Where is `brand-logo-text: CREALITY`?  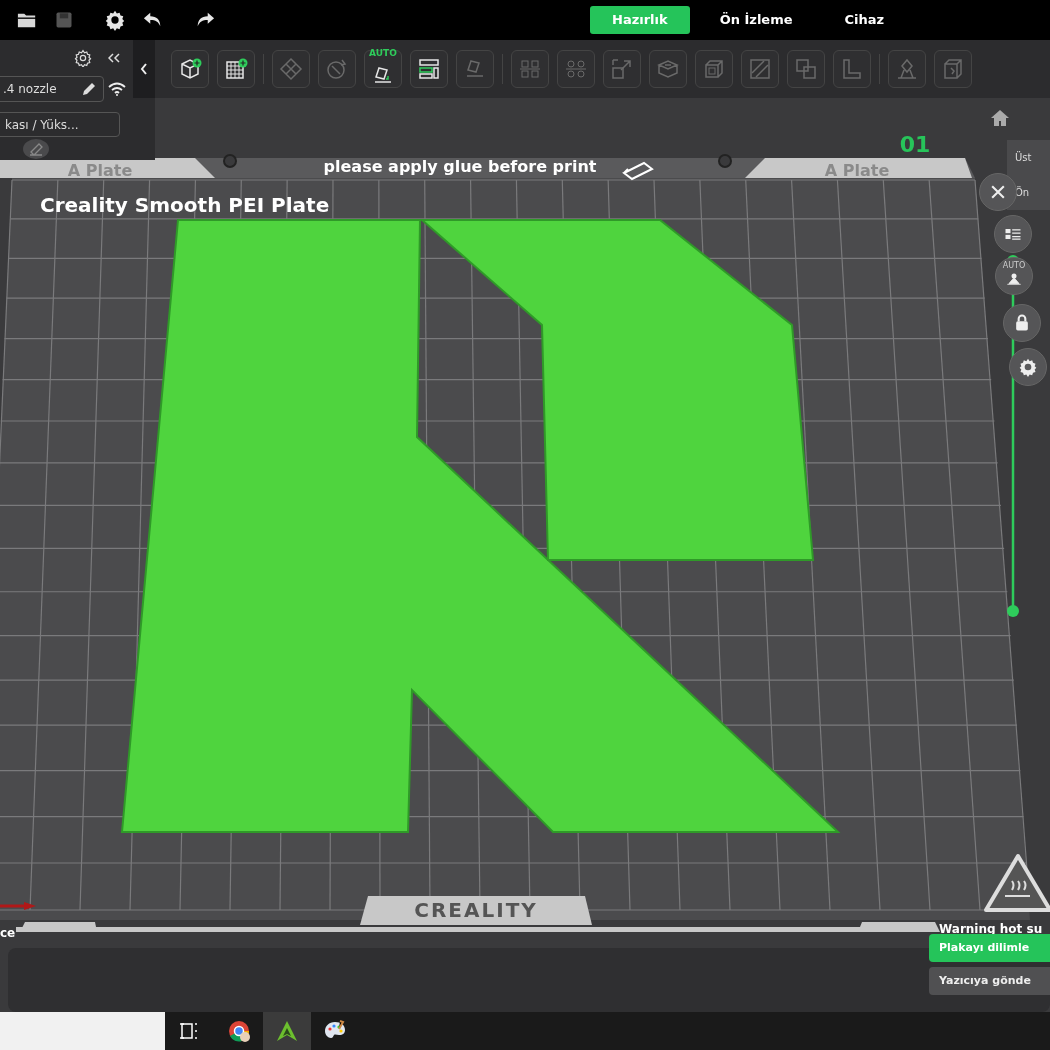
brand-logo-text: CREALITY is located at coordinates (476, 910).